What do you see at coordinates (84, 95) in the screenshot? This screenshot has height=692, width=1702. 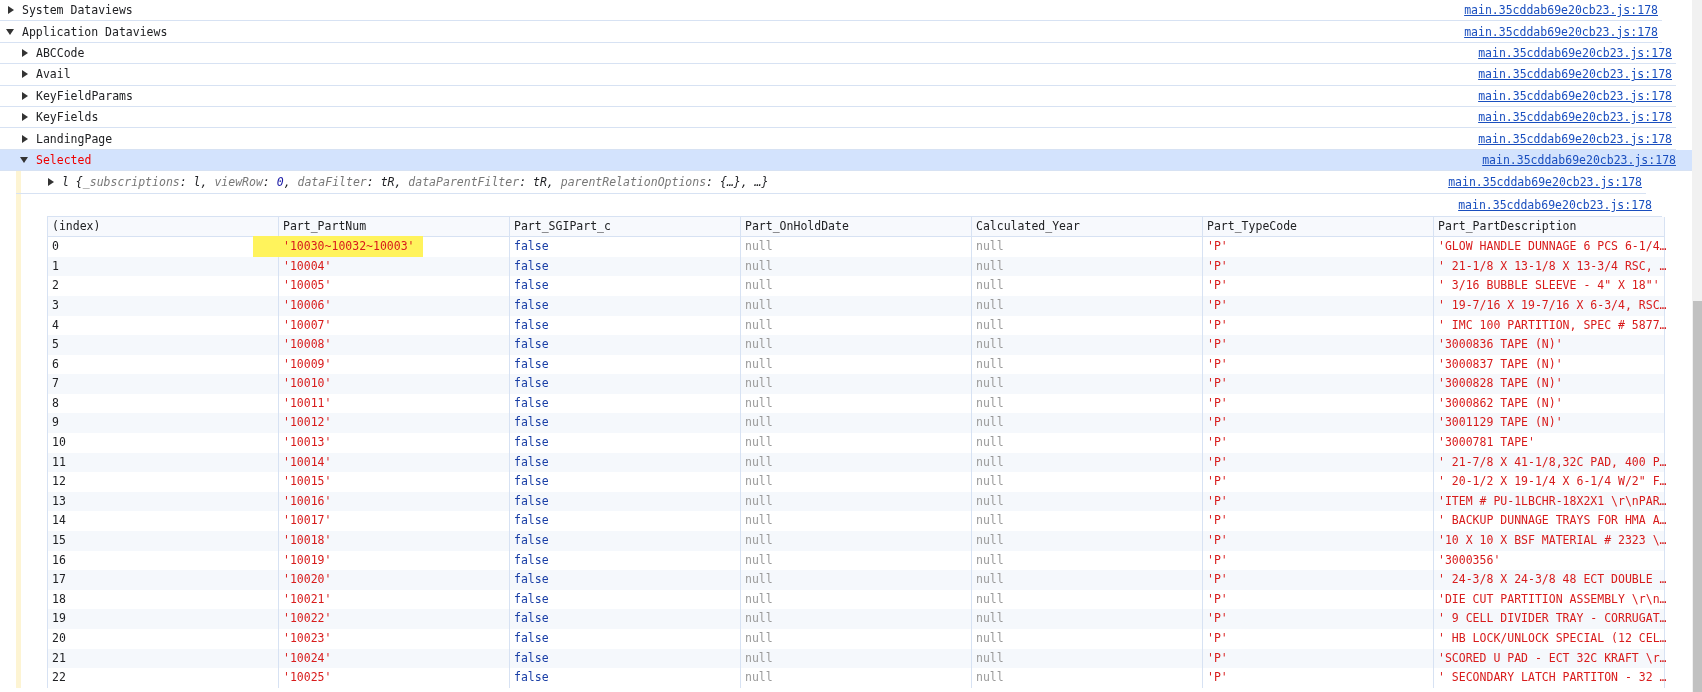 I see `group-label: KeyFieldParams` at bounding box center [84, 95].